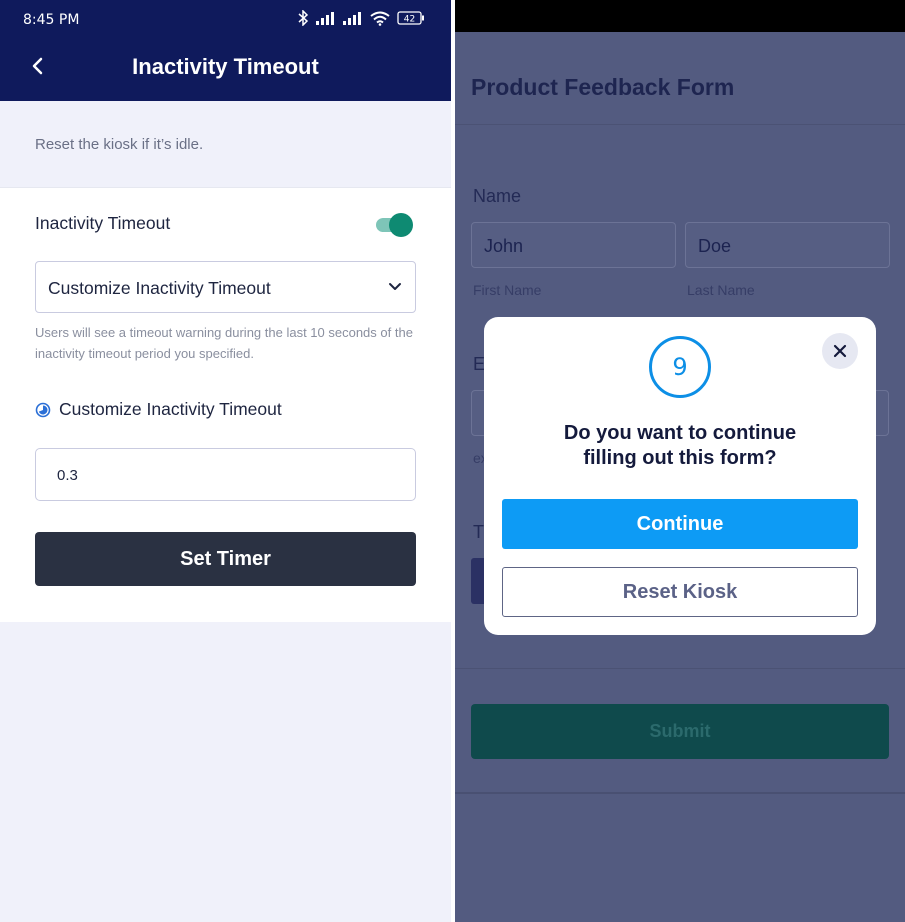 This screenshot has height=922, width=905. What do you see at coordinates (67, 475) in the screenshot?
I see `timeout-value: 0.3` at bounding box center [67, 475].